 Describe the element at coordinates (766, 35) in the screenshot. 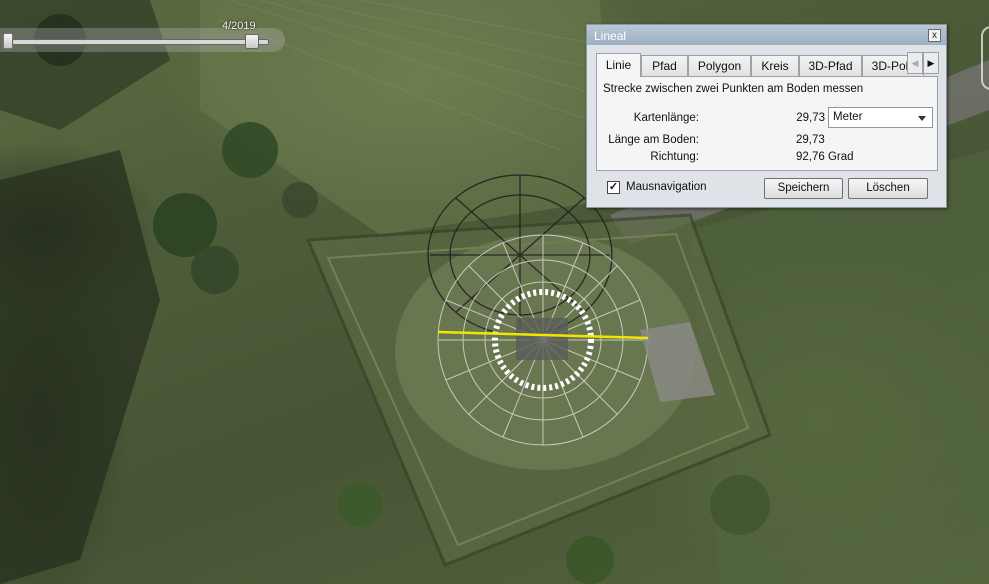

I see `dialog-titlebar` at that location.